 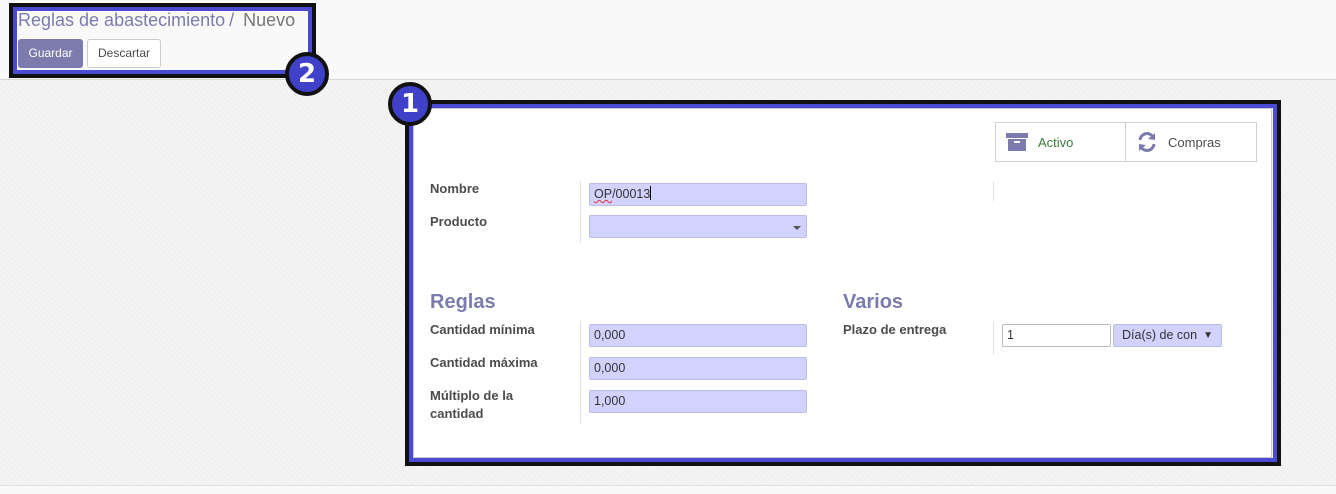 I want to click on highlight-box-header, so click(x=162, y=40).